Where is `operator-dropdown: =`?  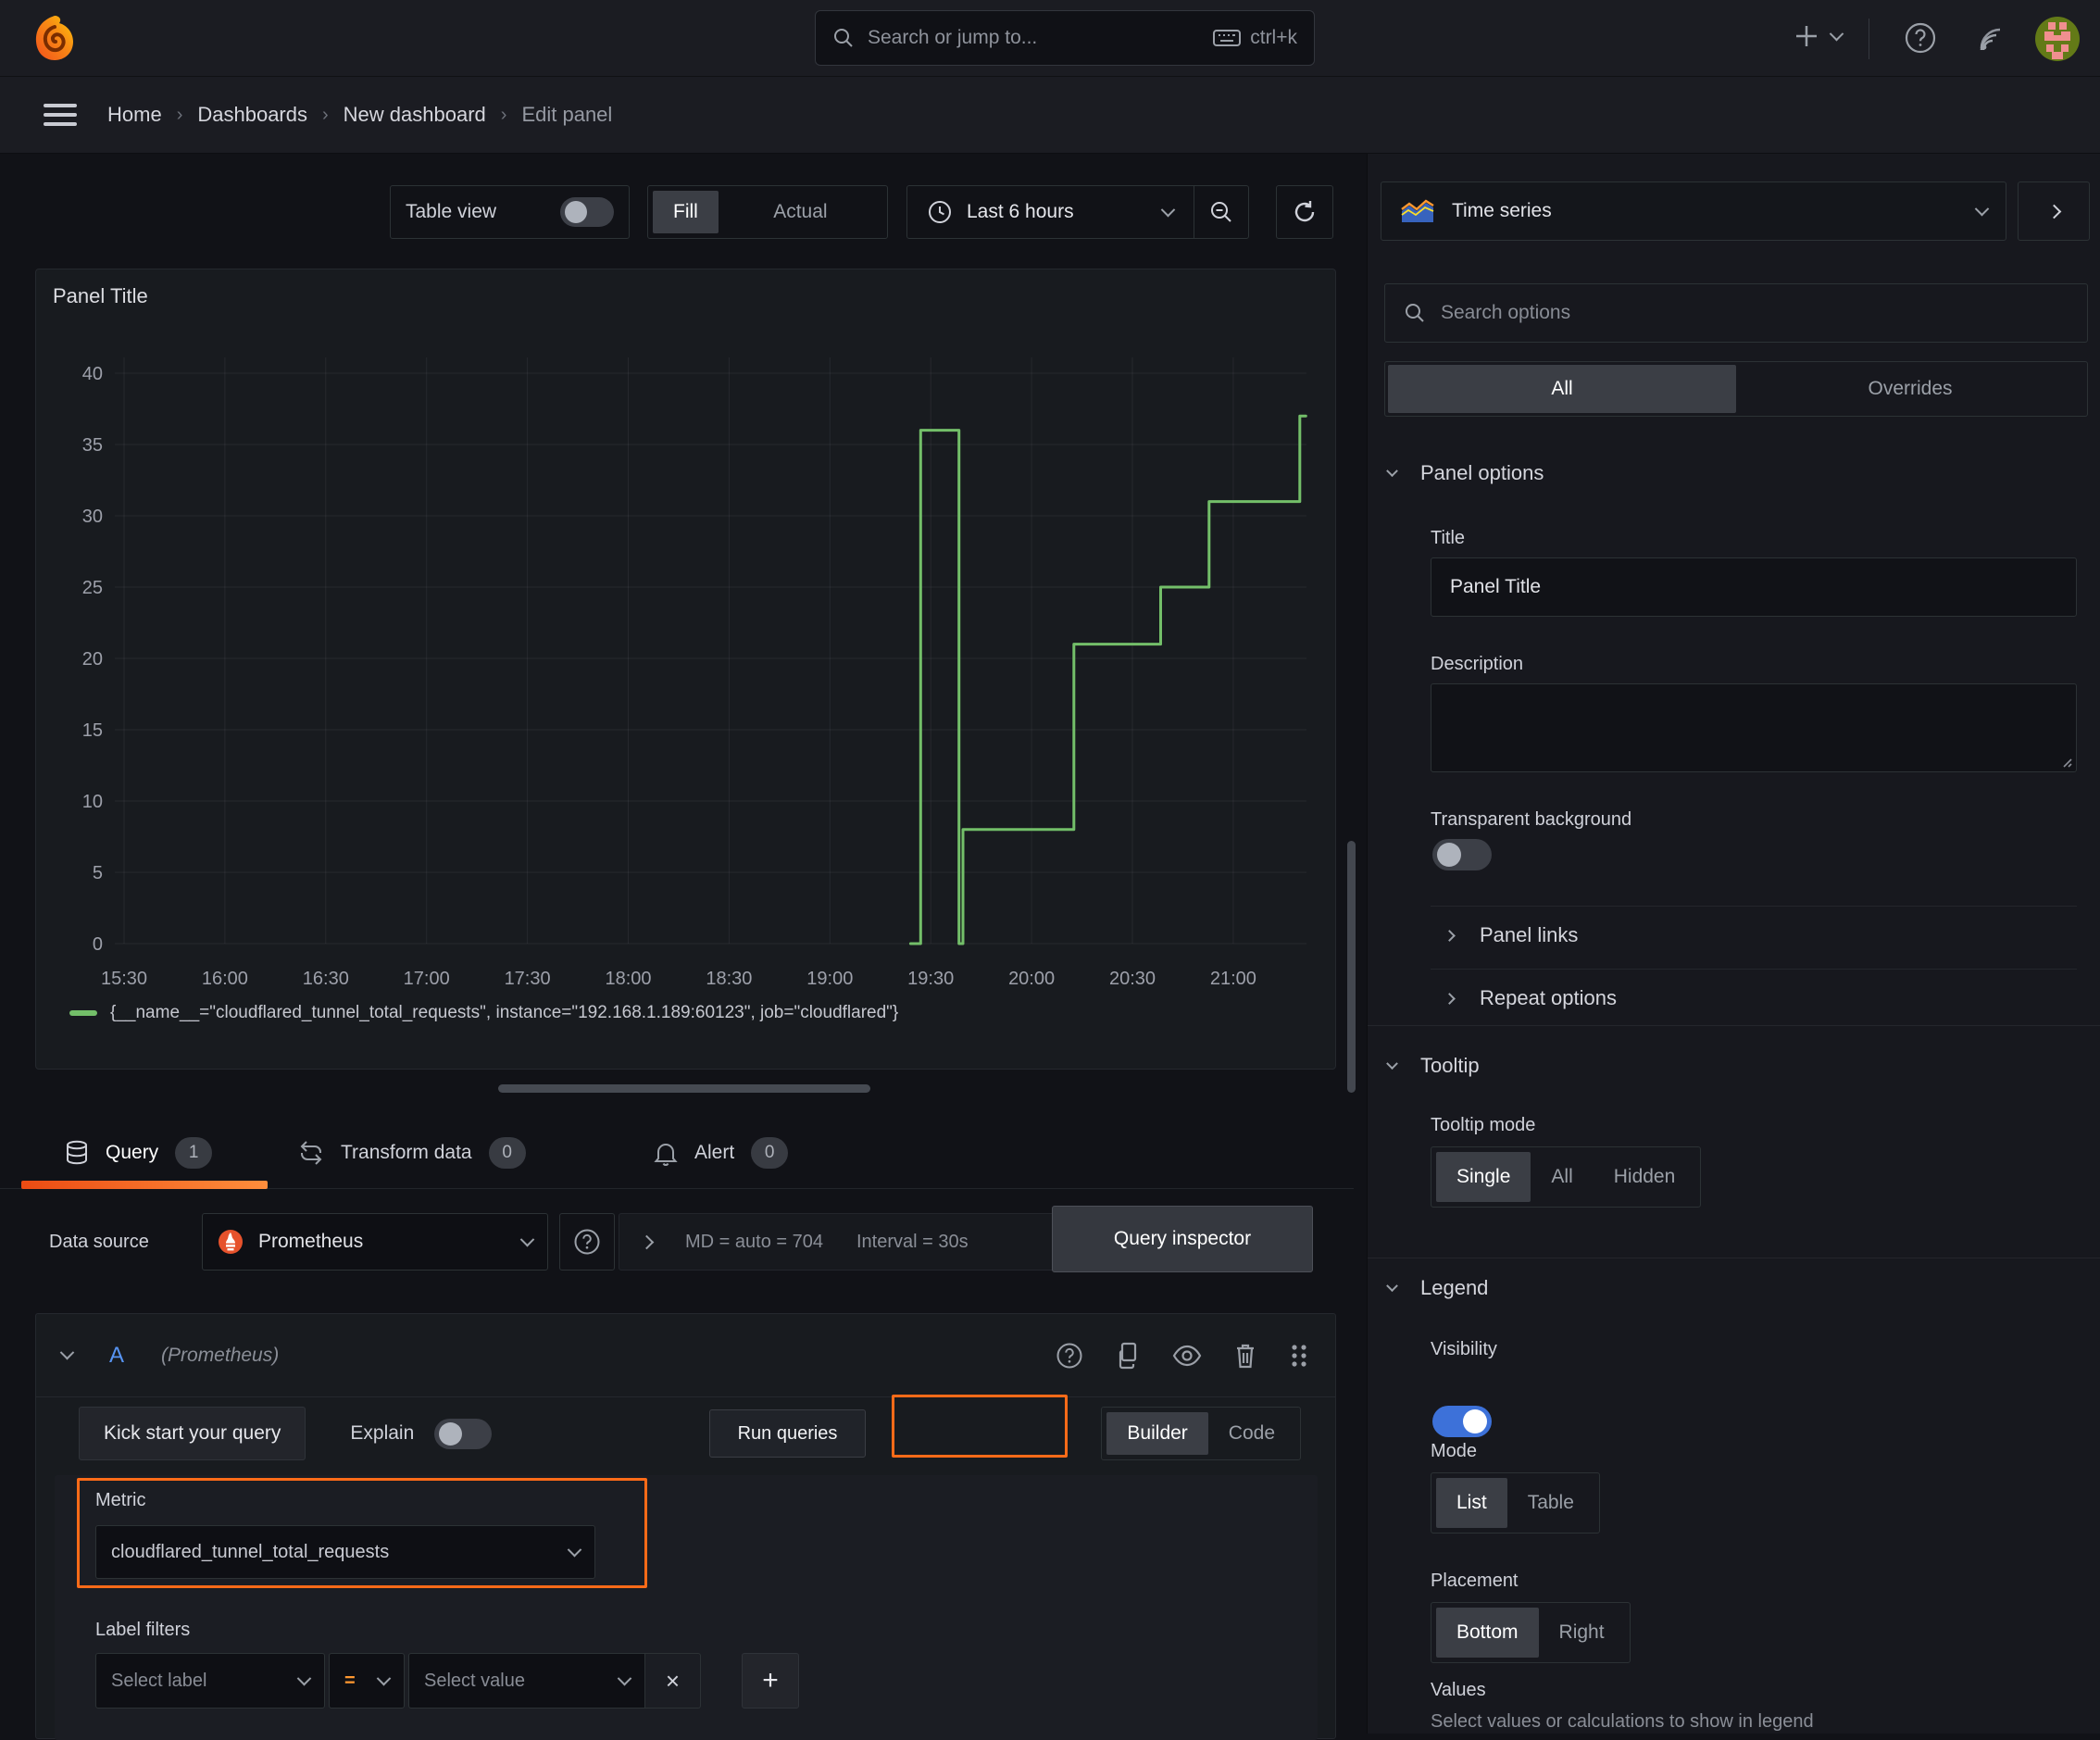 operator-dropdown: = is located at coordinates (367, 1681).